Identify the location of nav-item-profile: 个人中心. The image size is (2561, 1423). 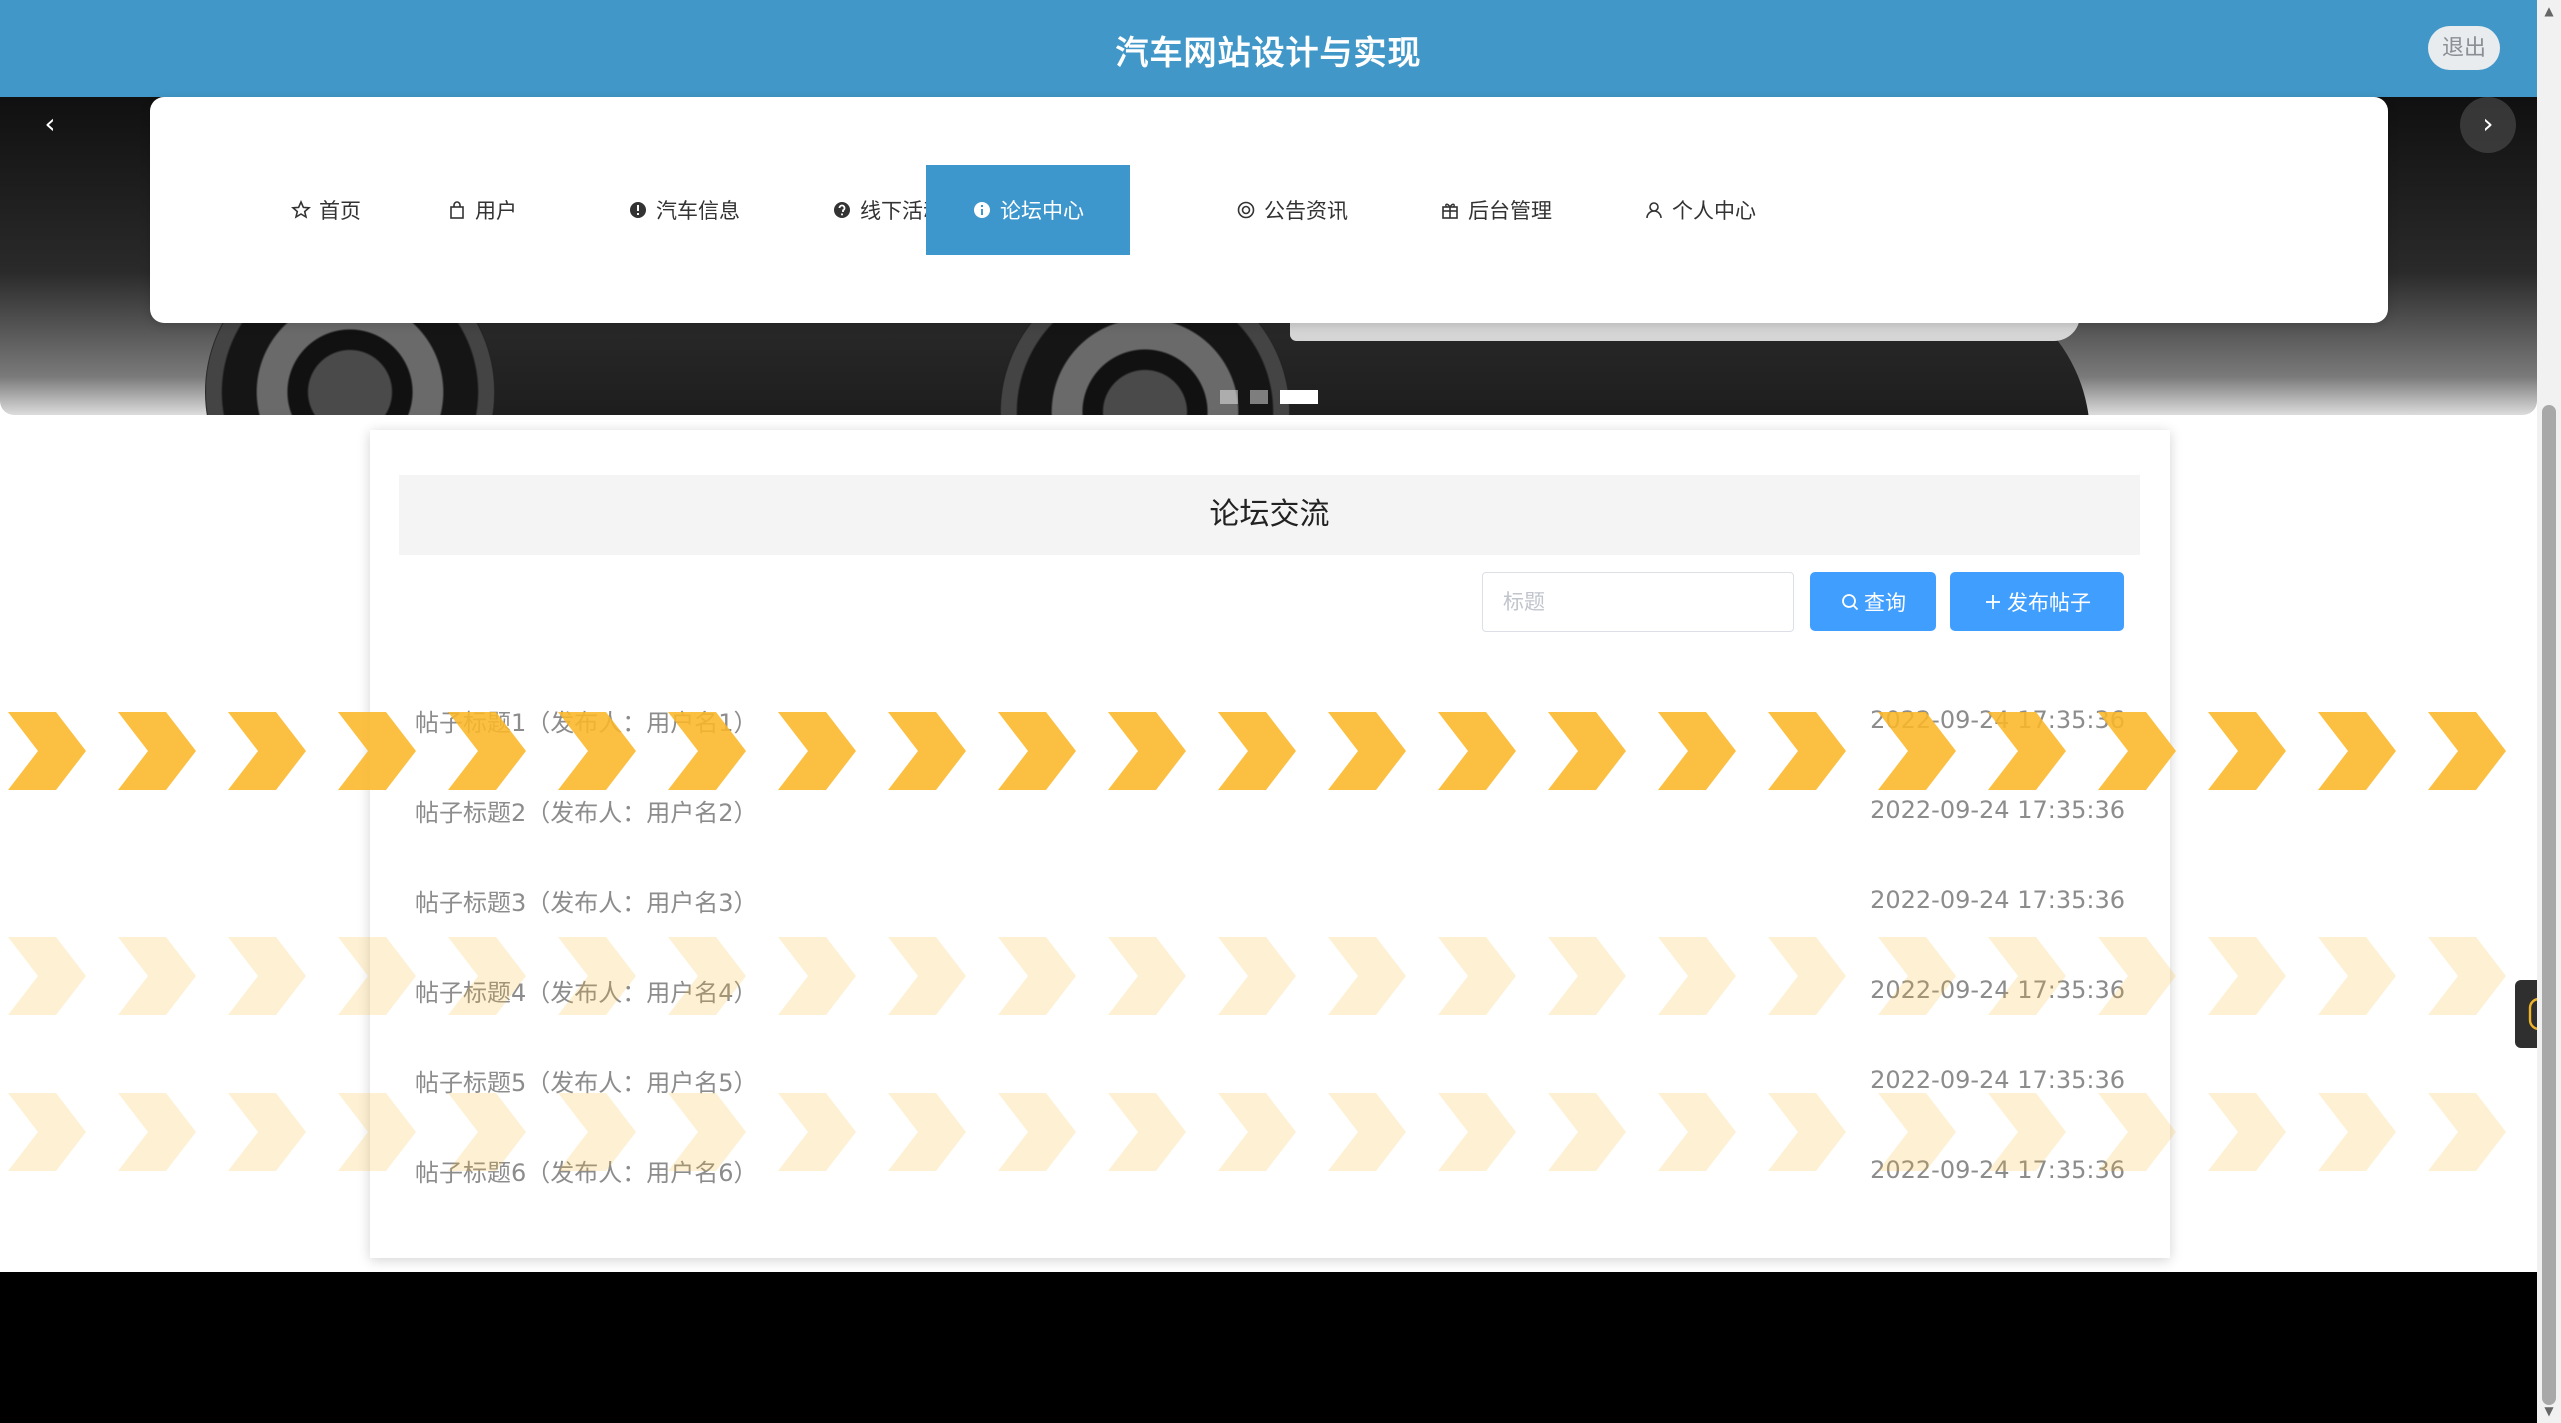
(1700, 210).